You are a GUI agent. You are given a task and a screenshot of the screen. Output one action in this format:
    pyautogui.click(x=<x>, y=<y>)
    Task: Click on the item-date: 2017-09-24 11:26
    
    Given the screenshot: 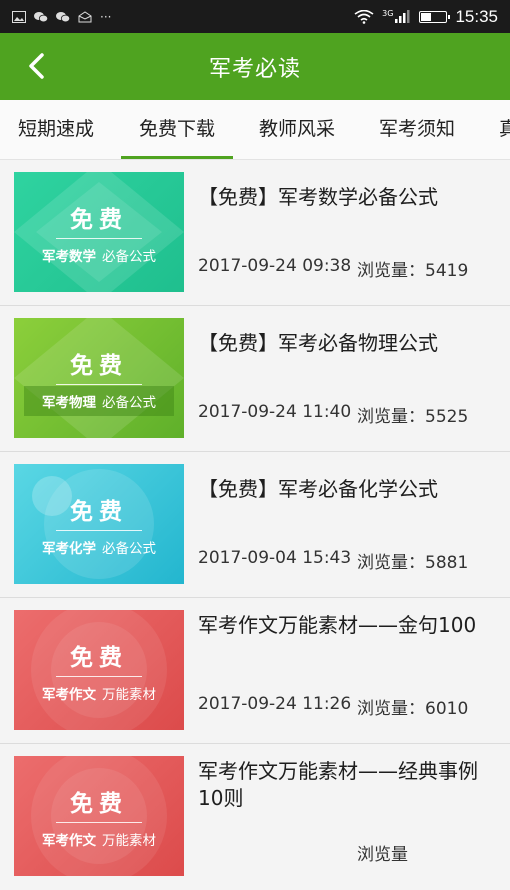 What is the action you would take?
    pyautogui.click(x=275, y=704)
    